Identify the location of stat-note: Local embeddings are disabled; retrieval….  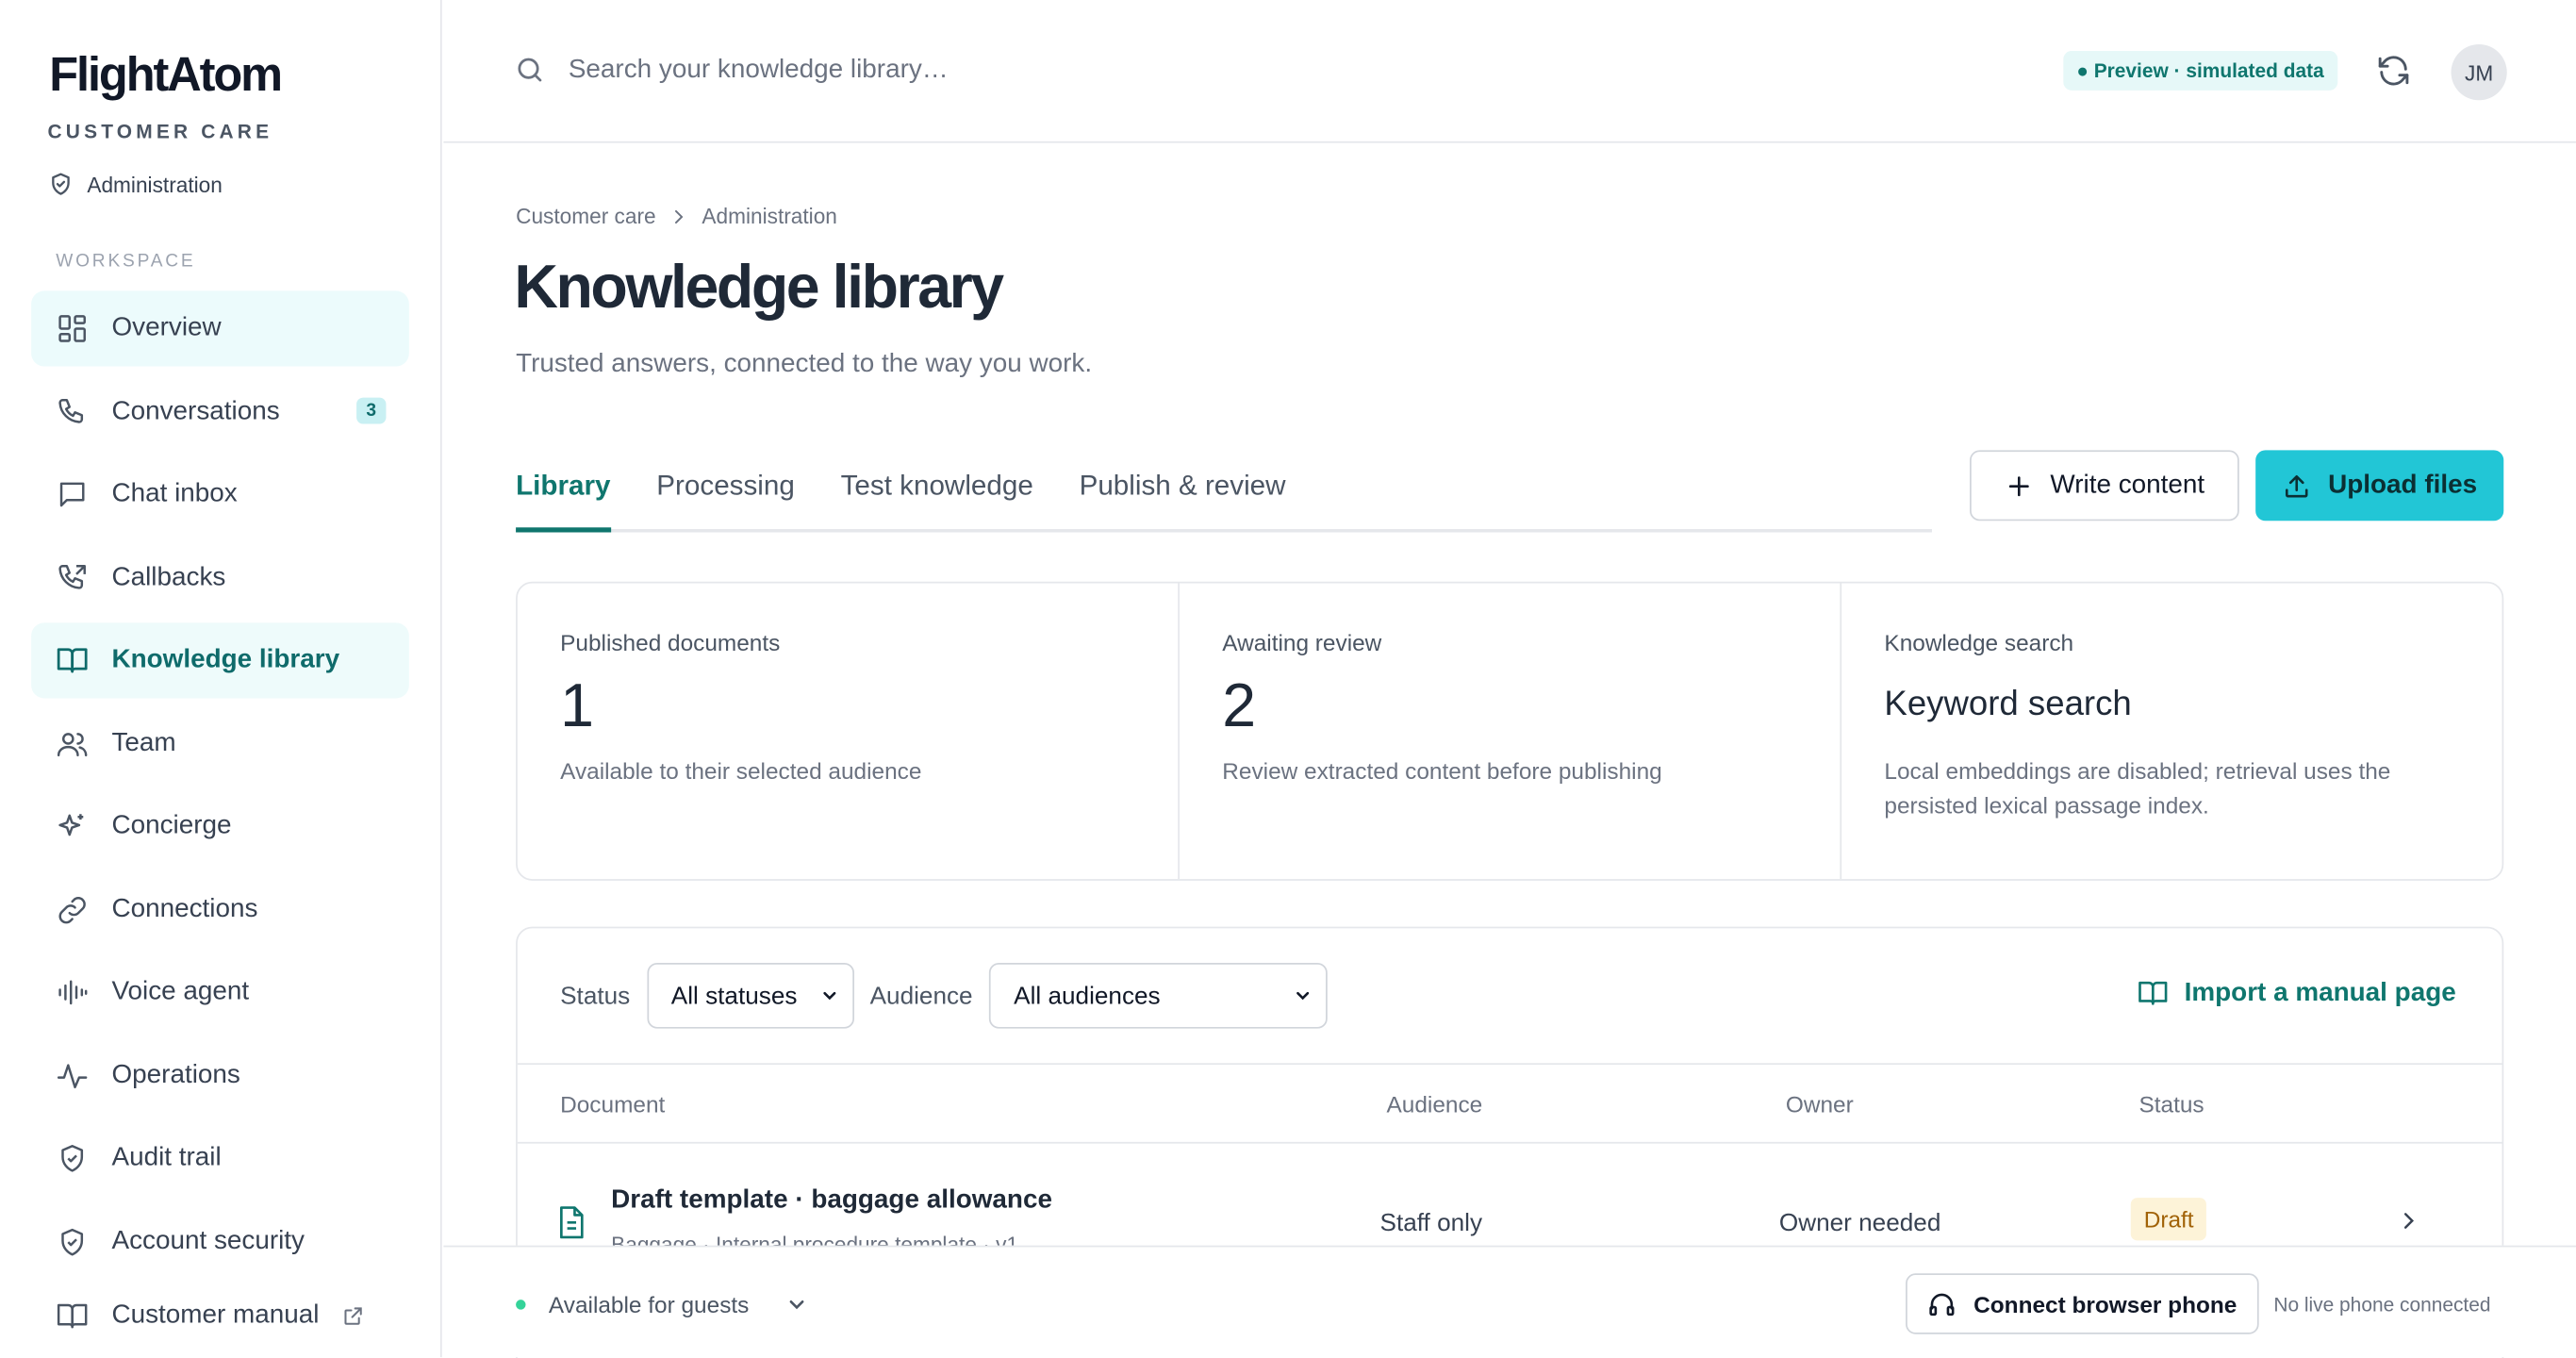
(2137, 788).